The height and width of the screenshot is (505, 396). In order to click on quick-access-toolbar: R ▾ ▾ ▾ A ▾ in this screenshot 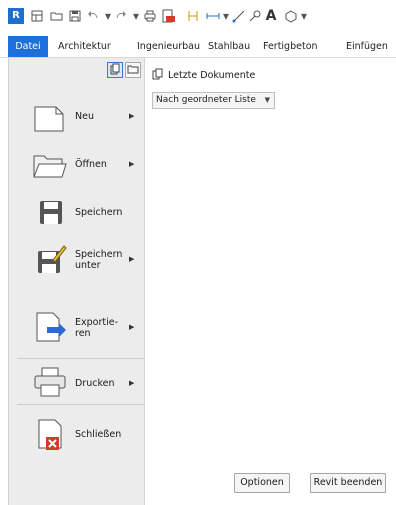, I will do `click(198, 18)`.